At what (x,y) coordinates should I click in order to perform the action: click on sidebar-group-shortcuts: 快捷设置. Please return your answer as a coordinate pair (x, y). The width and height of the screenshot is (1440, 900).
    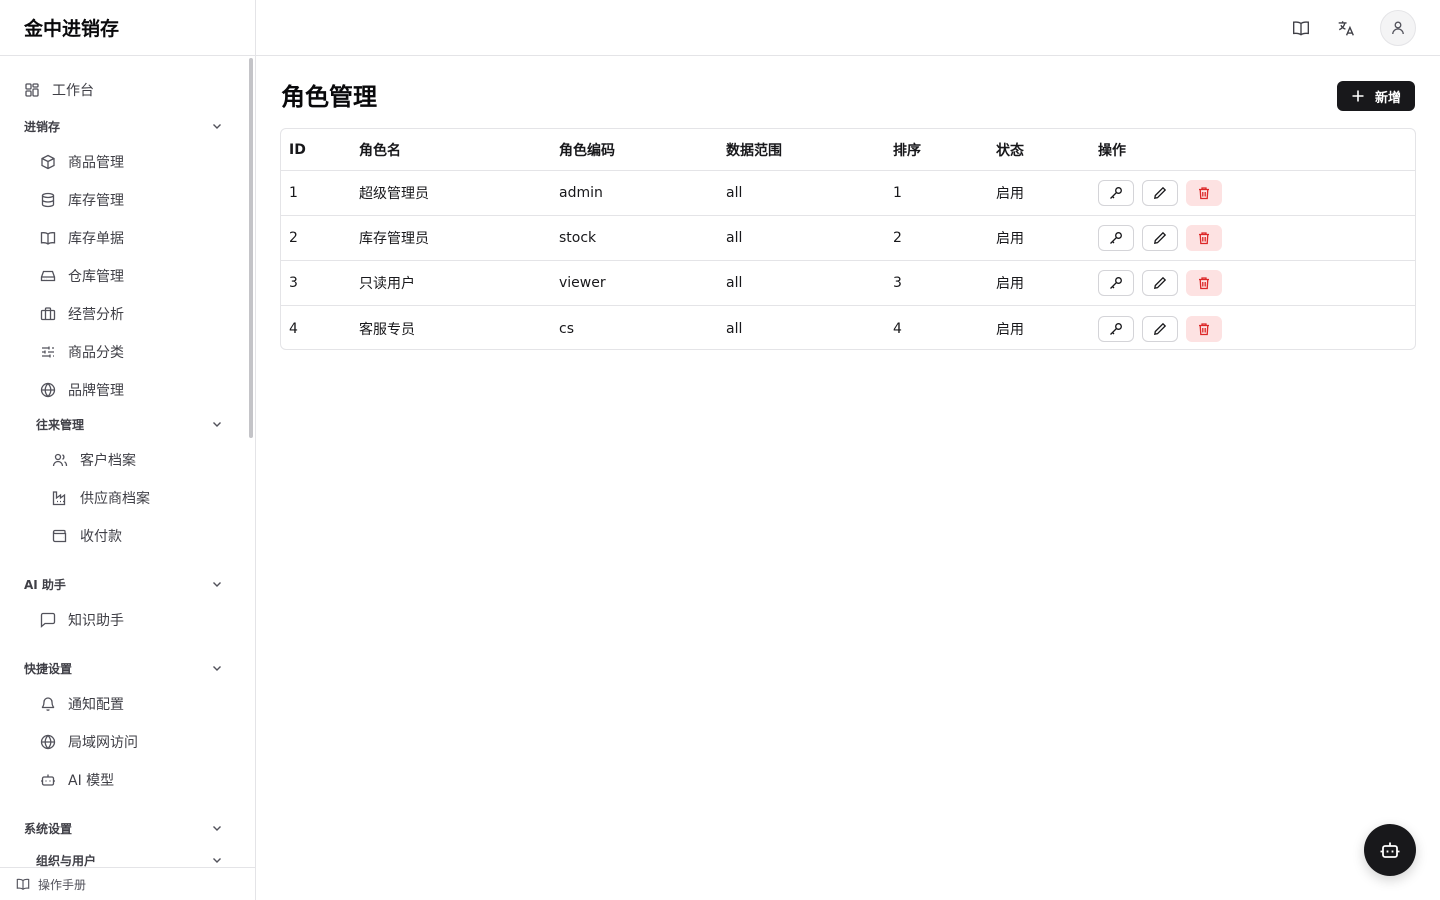
    Looking at the image, I should click on (124, 668).